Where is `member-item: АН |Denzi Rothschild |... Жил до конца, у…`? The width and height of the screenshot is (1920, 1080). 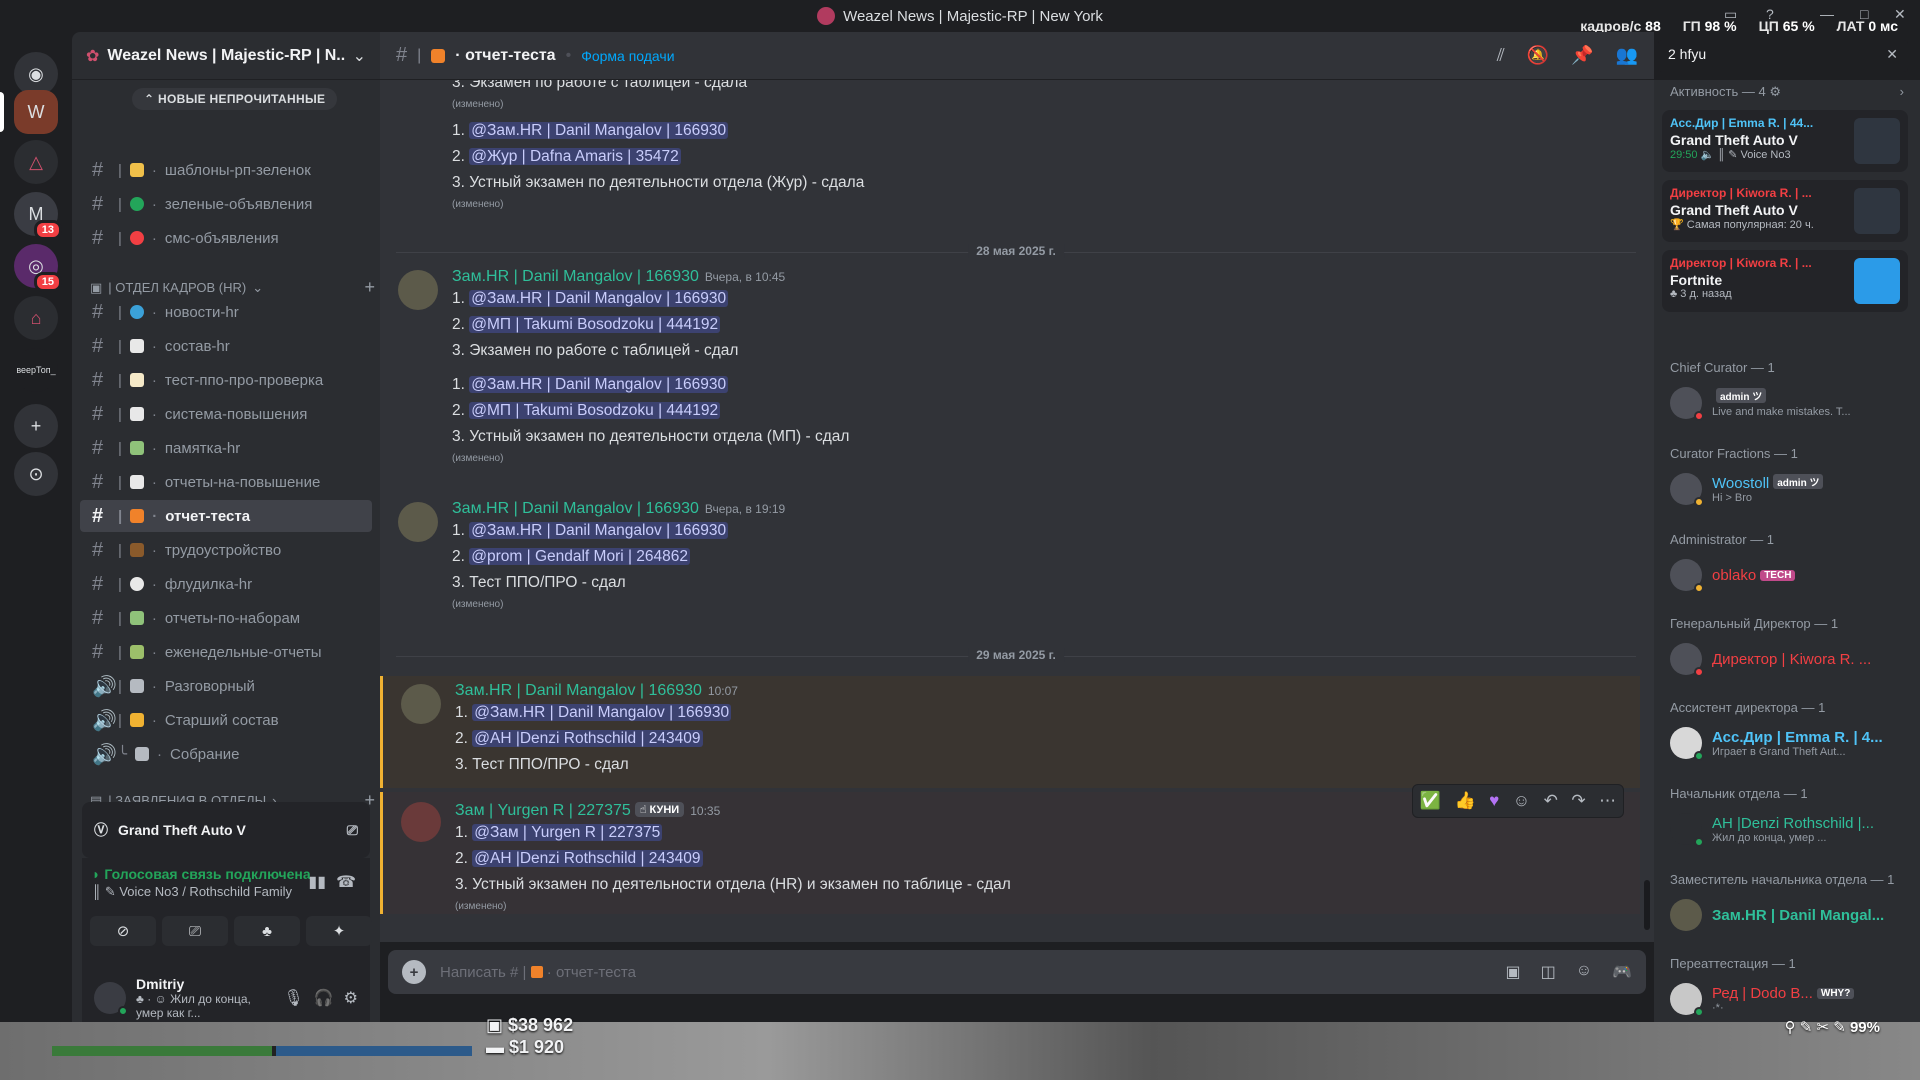 member-item: АН |Denzi Rothschild |... Жил до конца, у… is located at coordinates (1785, 829).